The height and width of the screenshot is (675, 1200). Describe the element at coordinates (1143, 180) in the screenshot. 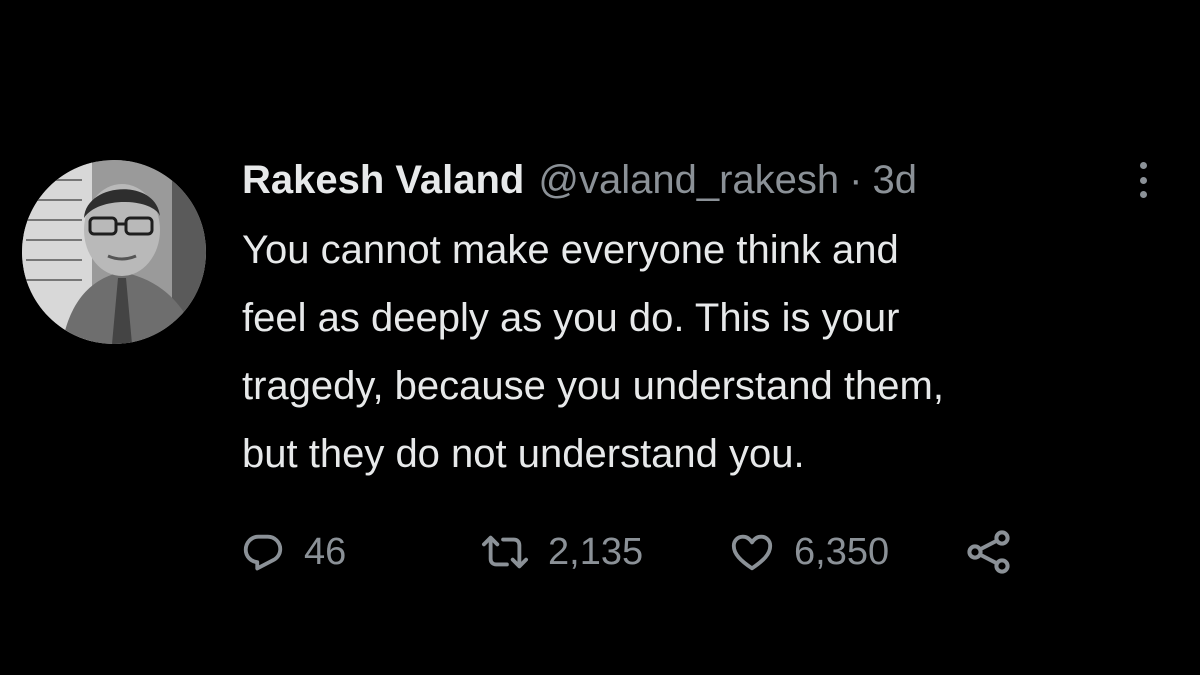

I see `more-vertical-icon` at that location.